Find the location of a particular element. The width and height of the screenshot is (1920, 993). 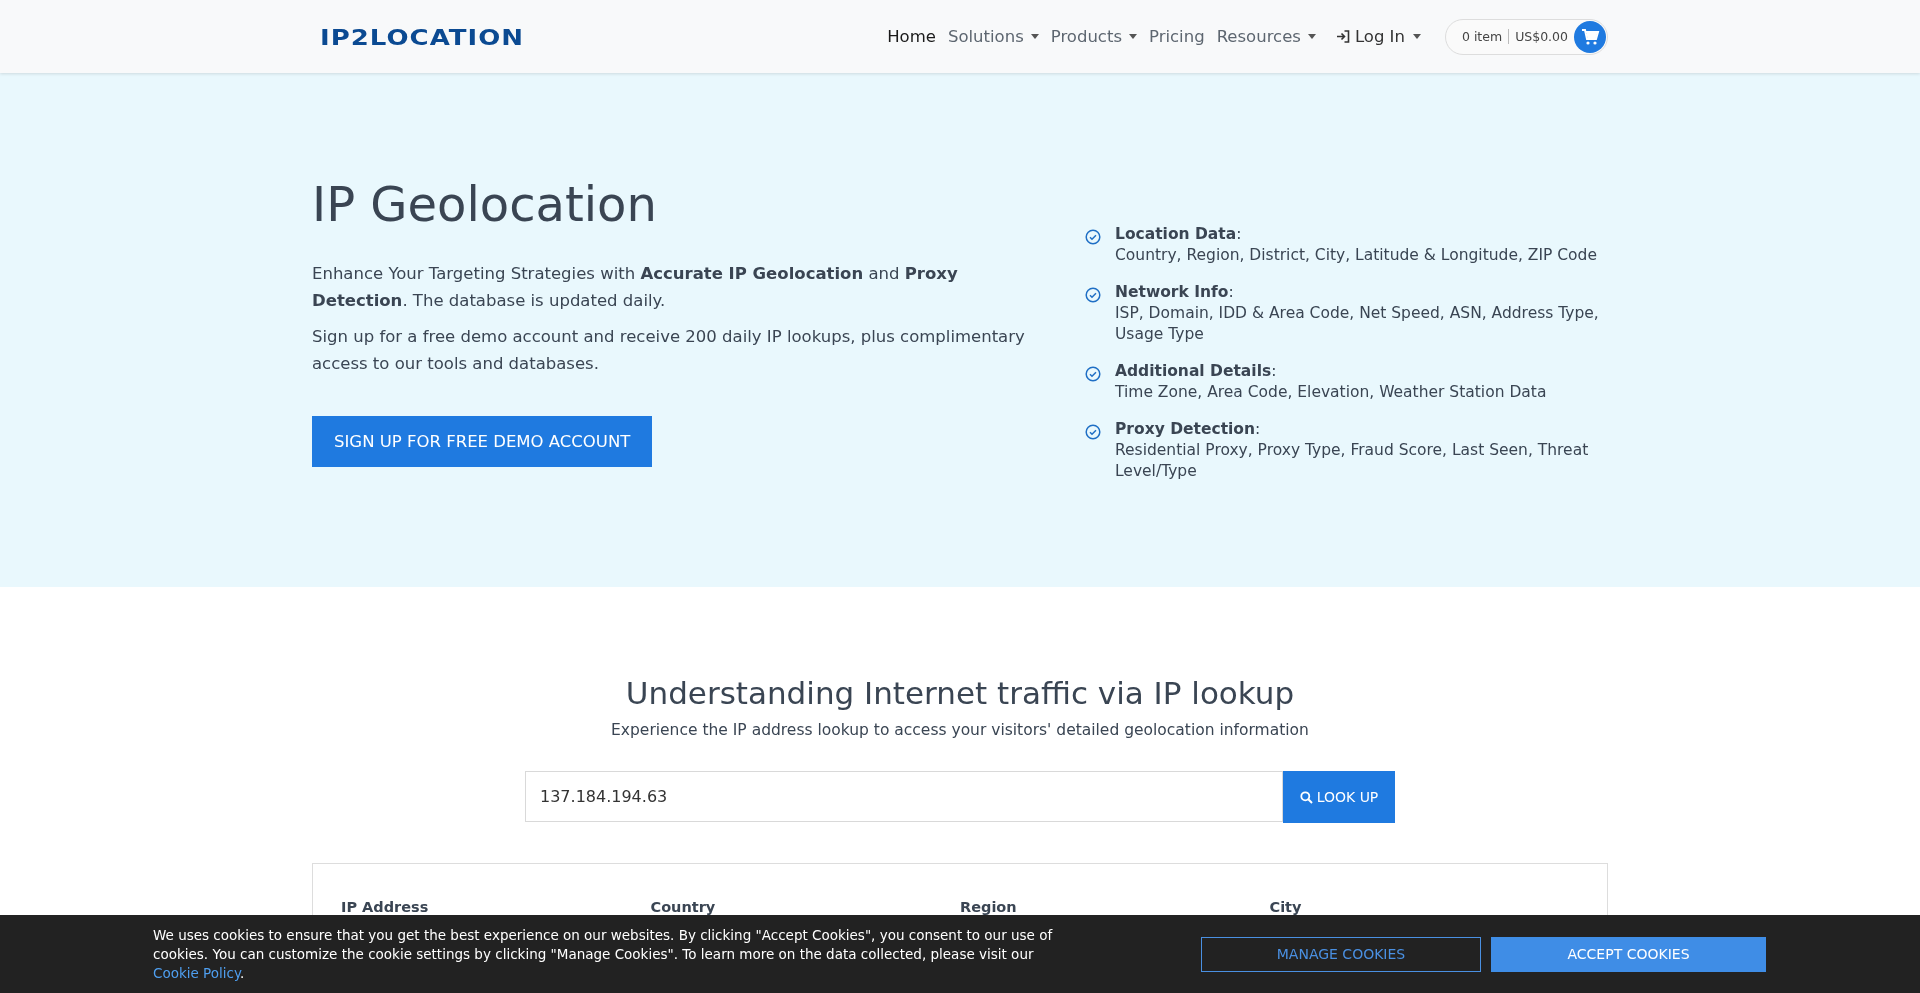

result-label: IP Address is located at coordinates (385, 907).